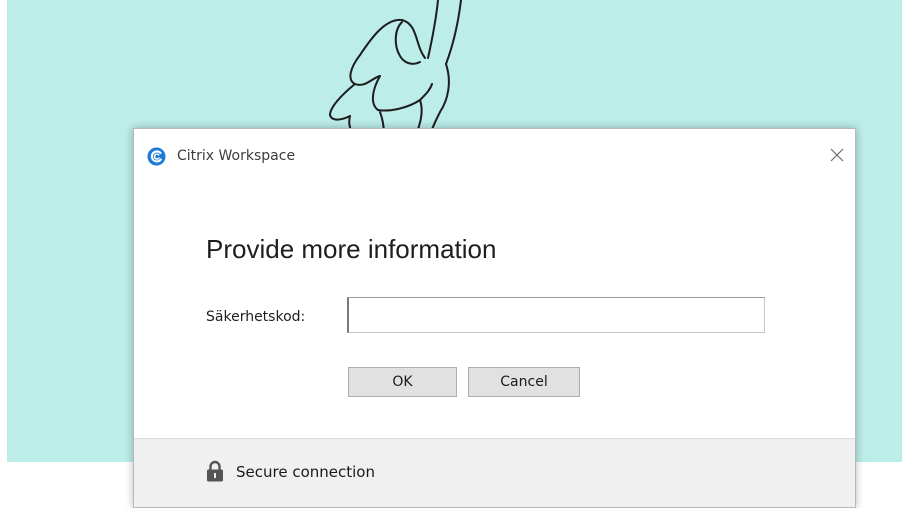  What do you see at coordinates (837, 155) in the screenshot?
I see `close-icon` at bounding box center [837, 155].